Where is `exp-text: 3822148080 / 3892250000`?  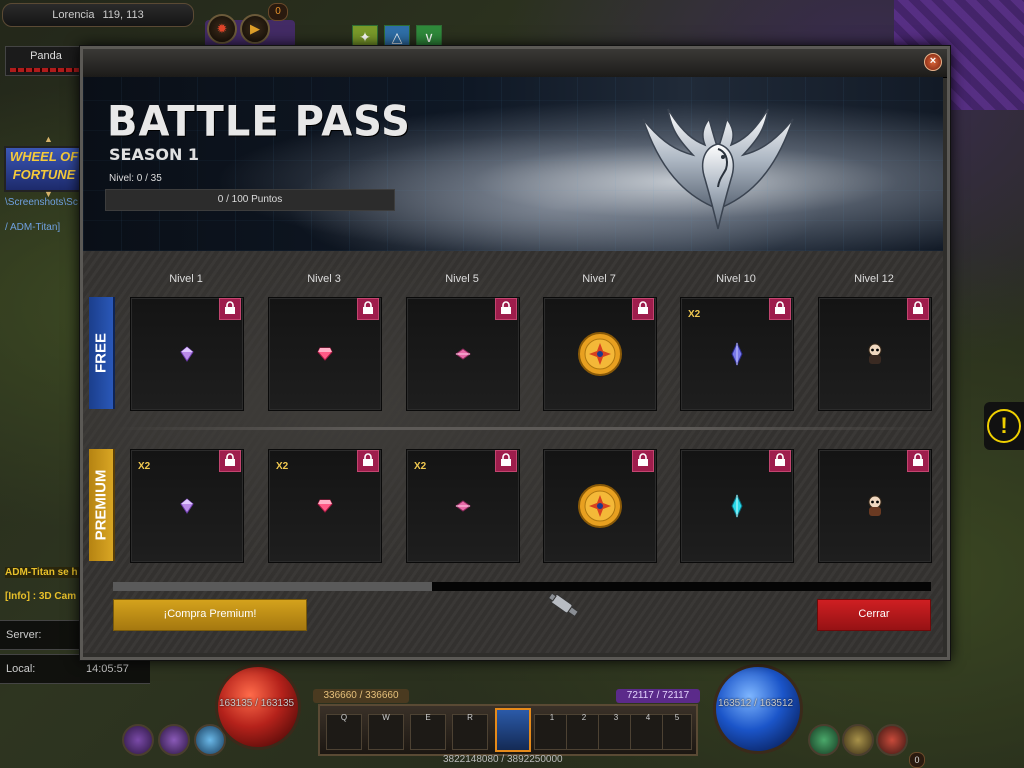 exp-text: 3822148080 / 3892250000 is located at coordinates (503, 759).